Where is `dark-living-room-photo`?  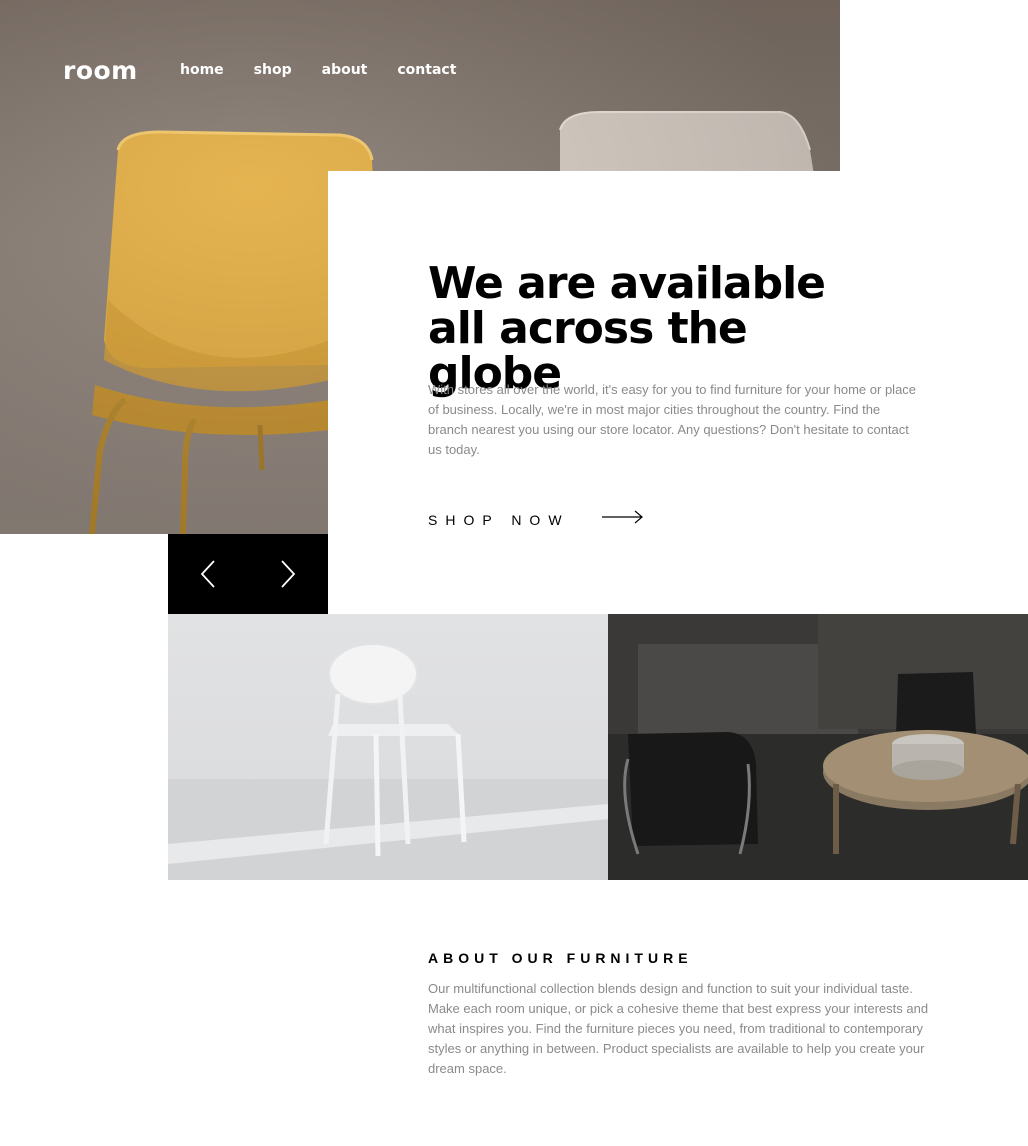 dark-living-room-photo is located at coordinates (818, 747).